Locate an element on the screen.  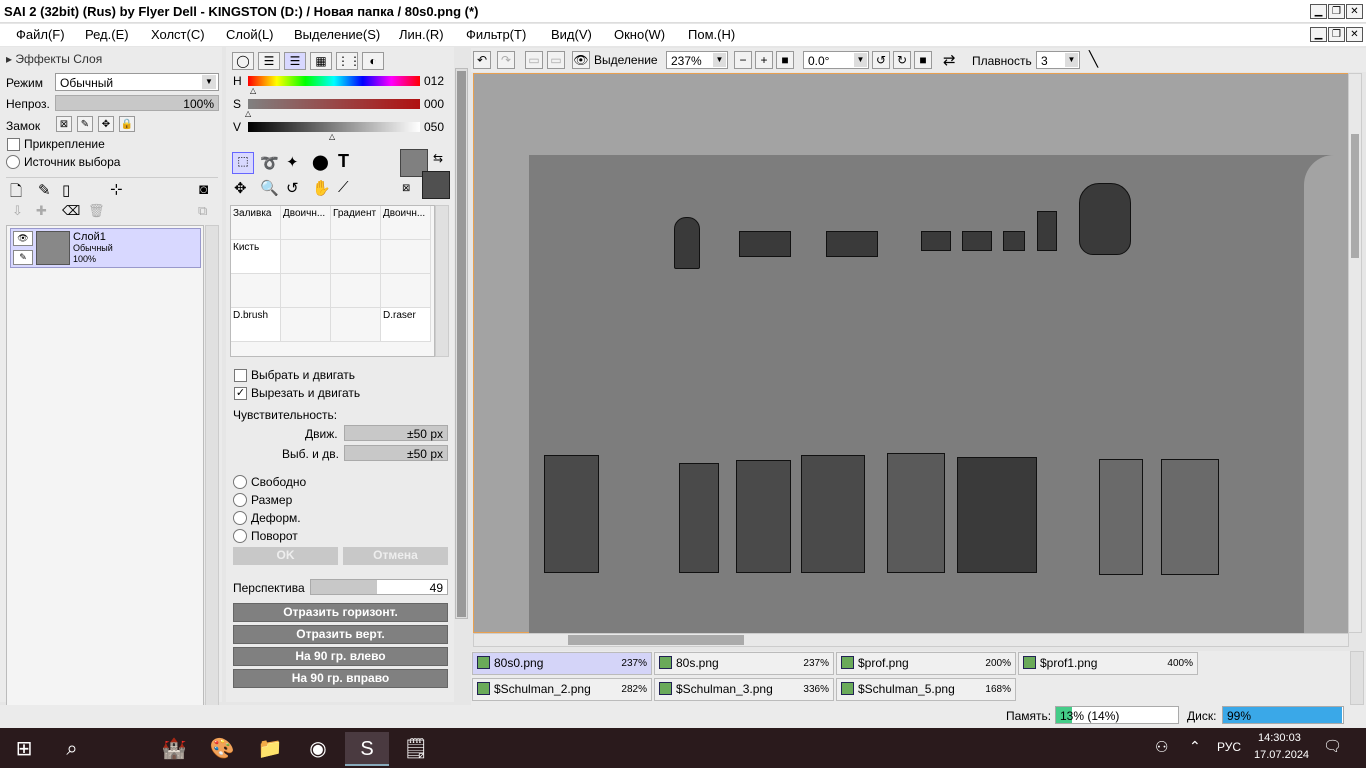
secondary-color-swatch is located at coordinates (436, 185).